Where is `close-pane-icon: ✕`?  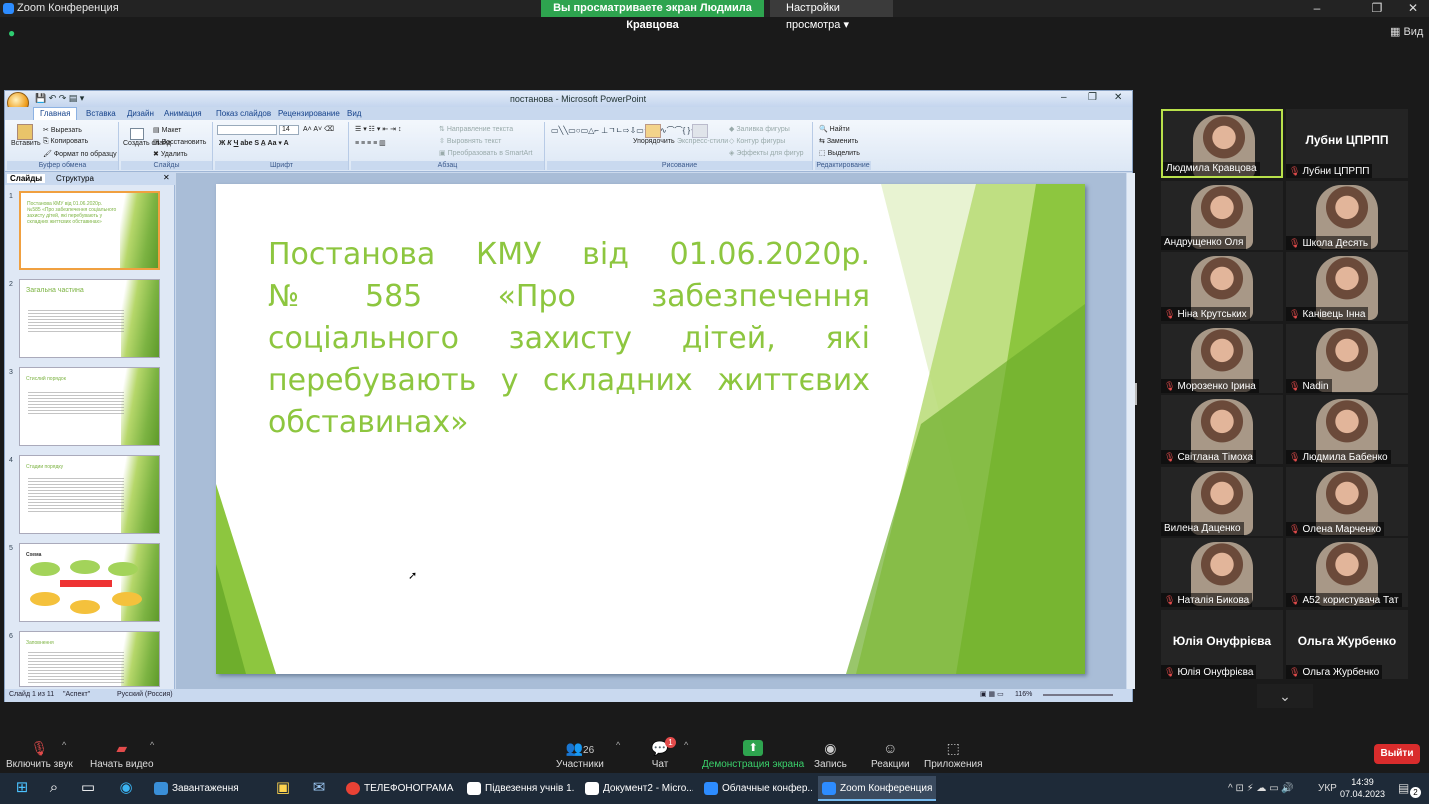 close-pane-icon: ✕ is located at coordinates (166, 177).